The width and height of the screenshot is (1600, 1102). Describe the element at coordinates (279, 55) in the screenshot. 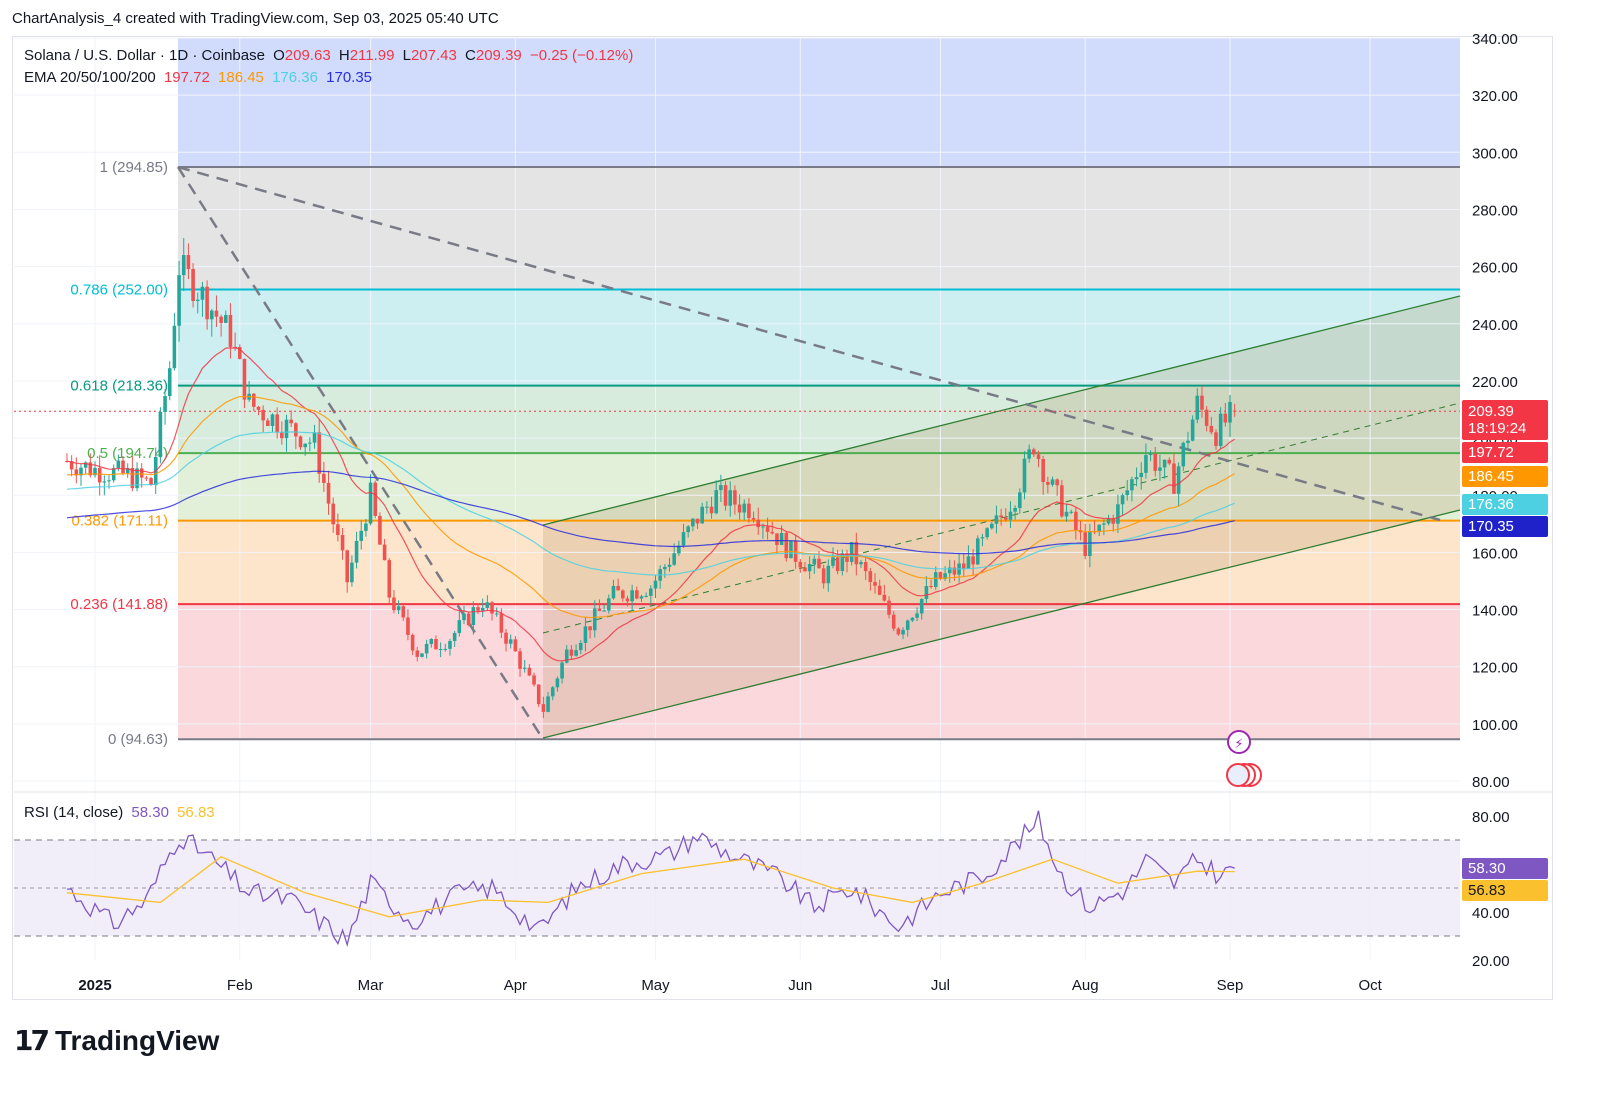

I see `legend-open-label: O` at that location.